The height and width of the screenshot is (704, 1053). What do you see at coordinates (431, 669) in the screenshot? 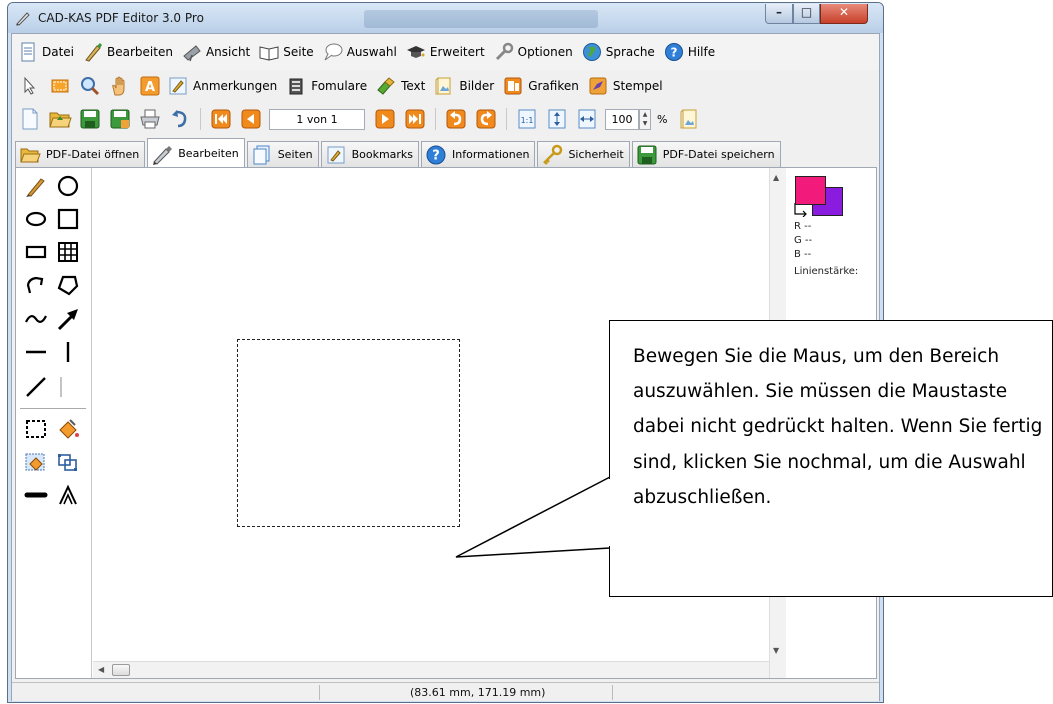
I see `horizontal-scrollbar: ◀` at bounding box center [431, 669].